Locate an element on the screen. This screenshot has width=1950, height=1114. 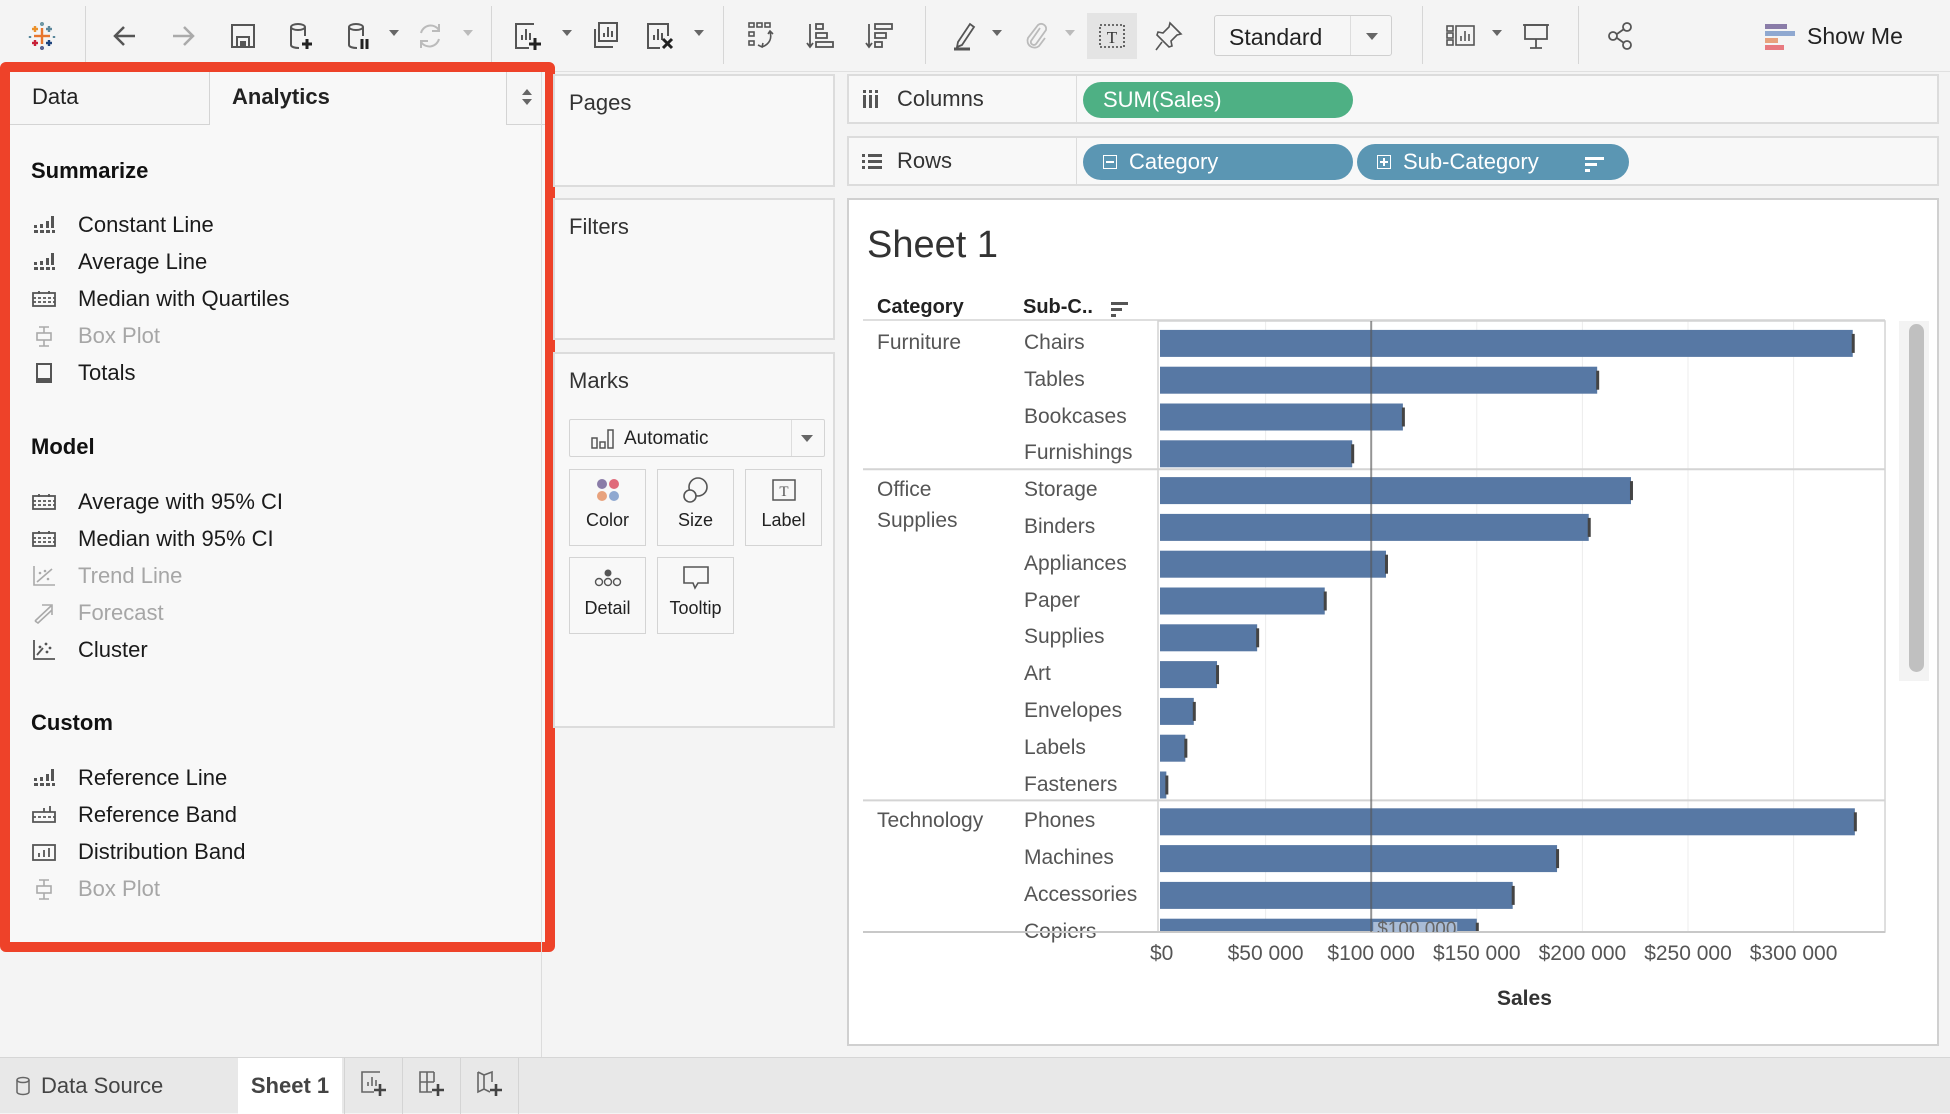
analytics-item-trend-line: Trend Line is located at coordinates (106, 576).